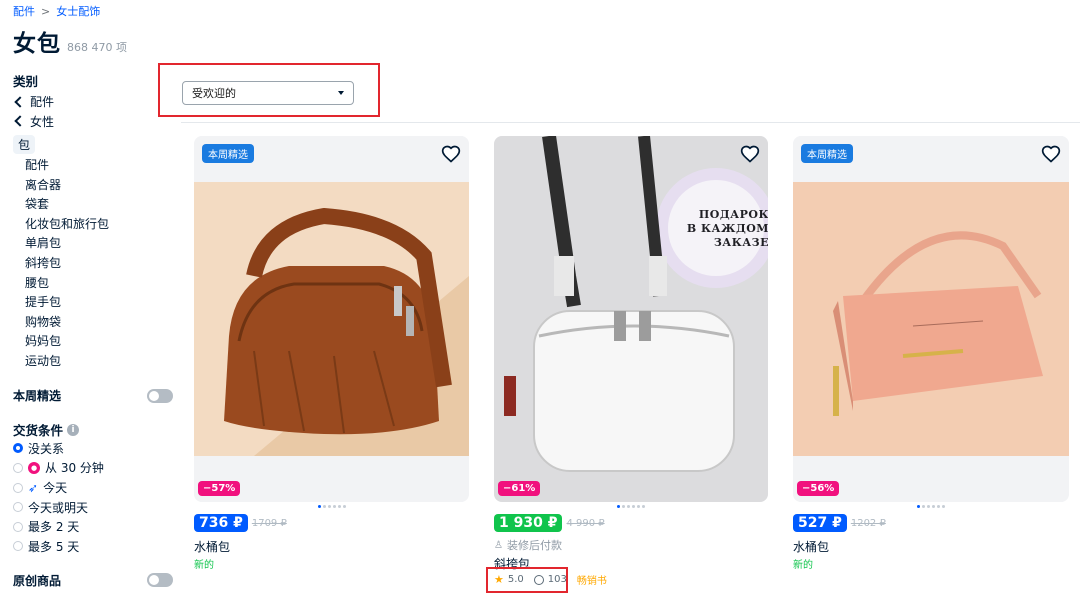 Image resolution: width=1080 pixels, height=599 pixels. I want to click on discount-badge: −61%, so click(519, 488).